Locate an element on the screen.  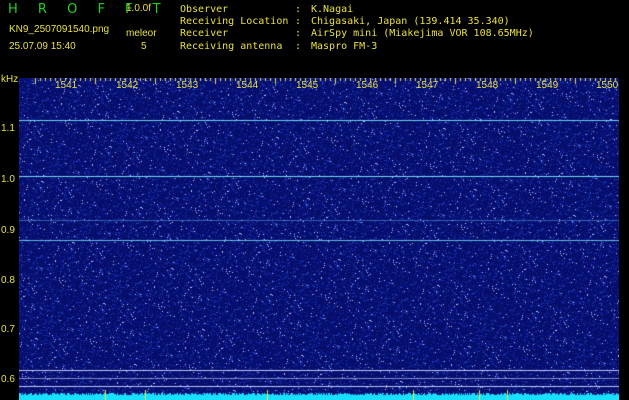
right-margin is located at coordinates (624, 239).